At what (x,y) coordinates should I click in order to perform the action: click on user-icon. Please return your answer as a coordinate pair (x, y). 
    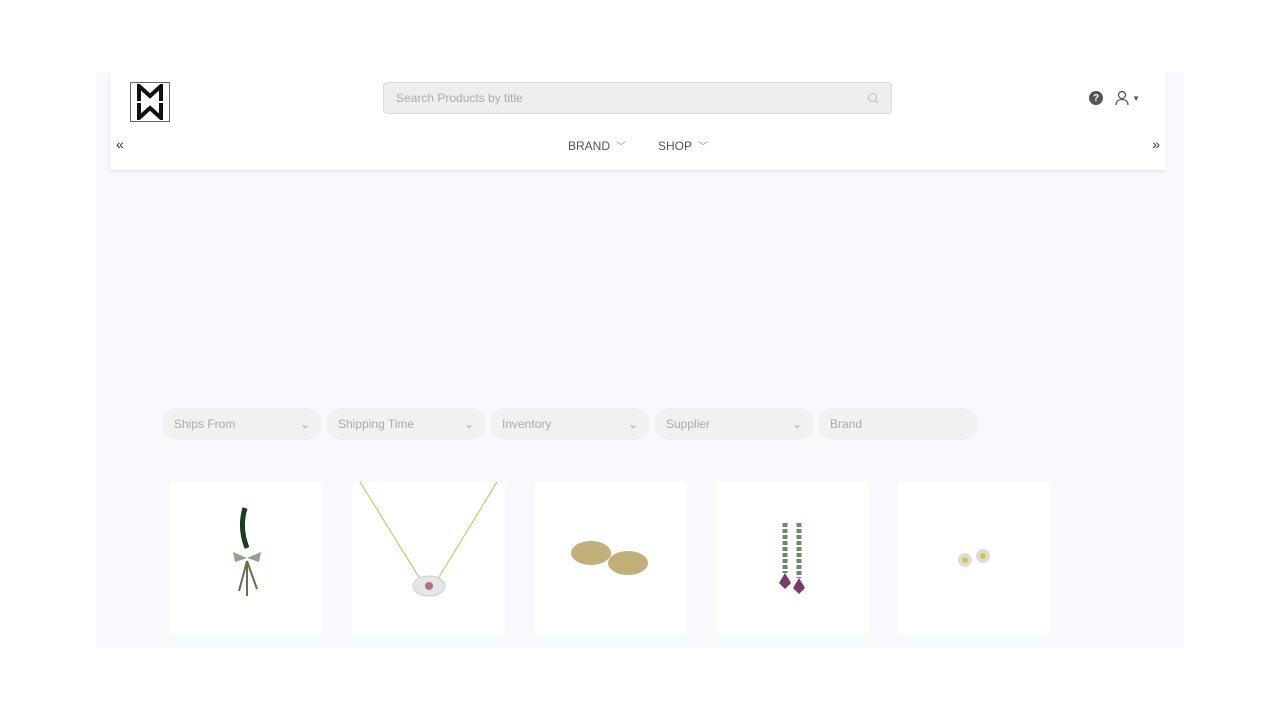
    Looking at the image, I should click on (1122, 98).